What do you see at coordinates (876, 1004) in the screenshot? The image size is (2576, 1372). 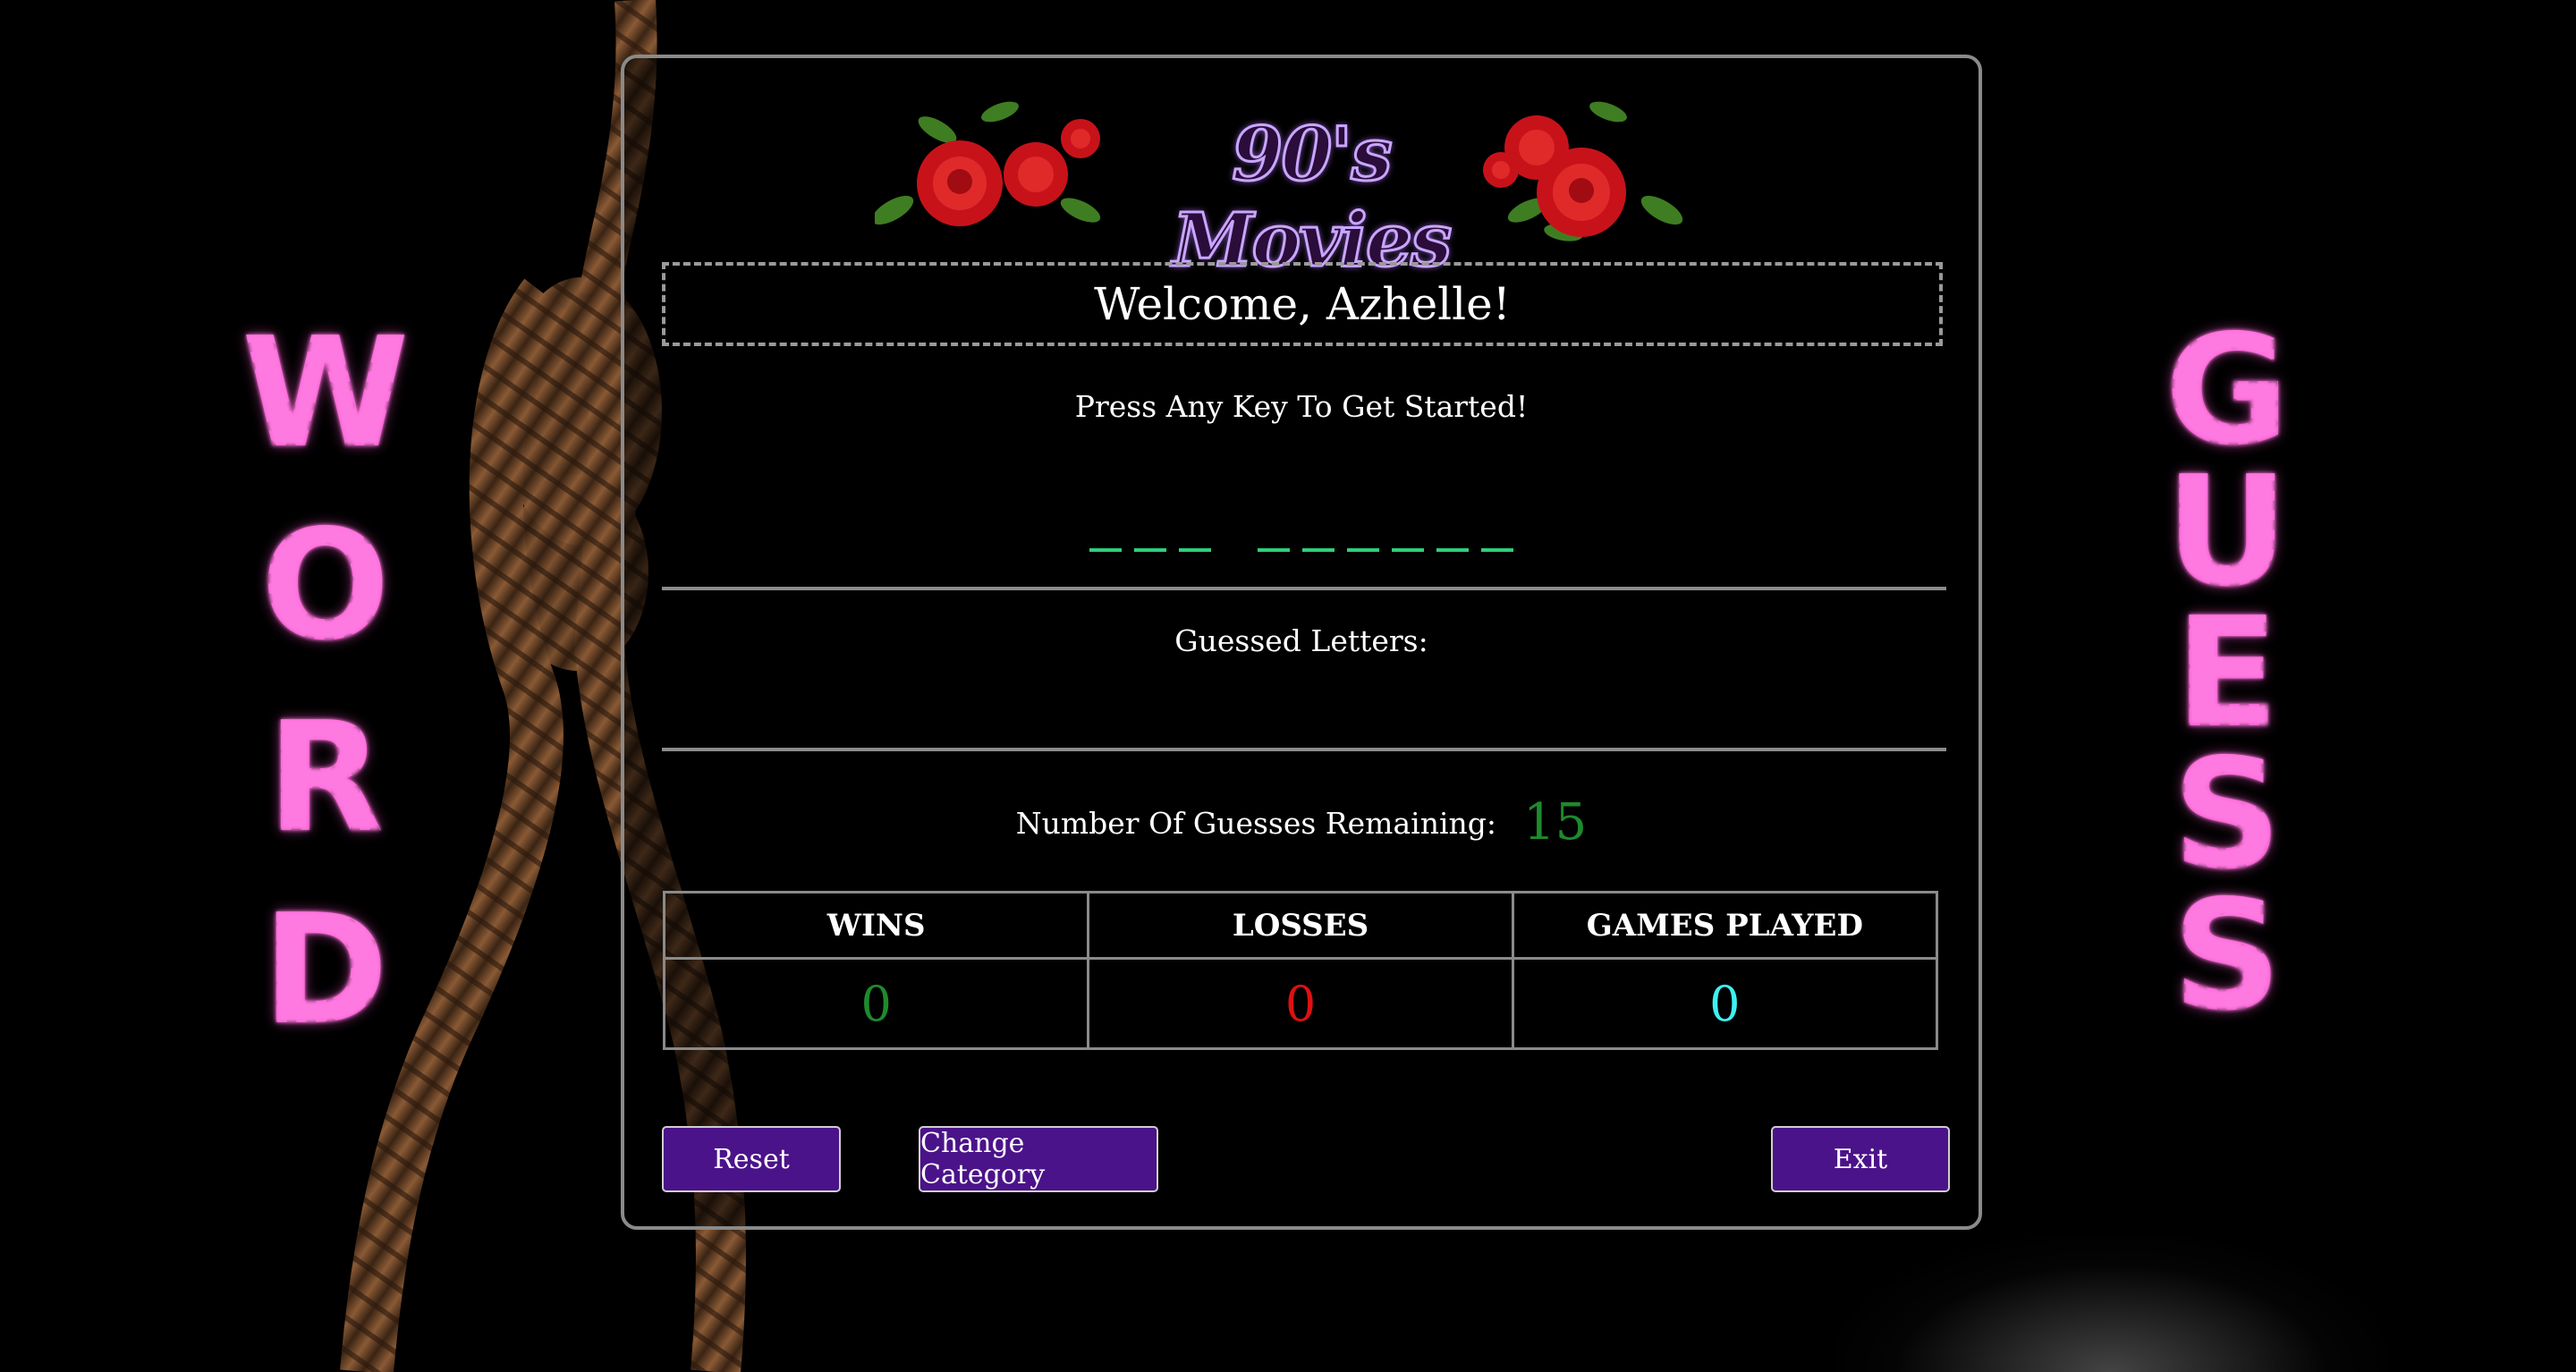 I see `wins-value: 0` at bounding box center [876, 1004].